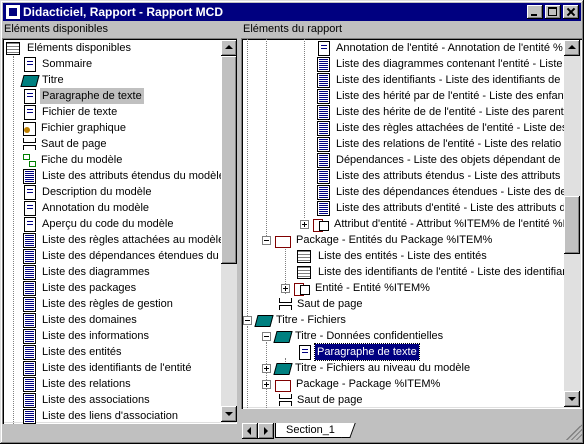 Image resolution: width=584 pixels, height=444 pixels. What do you see at coordinates (13, 12) in the screenshot?
I see `app-icon` at bounding box center [13, 12].